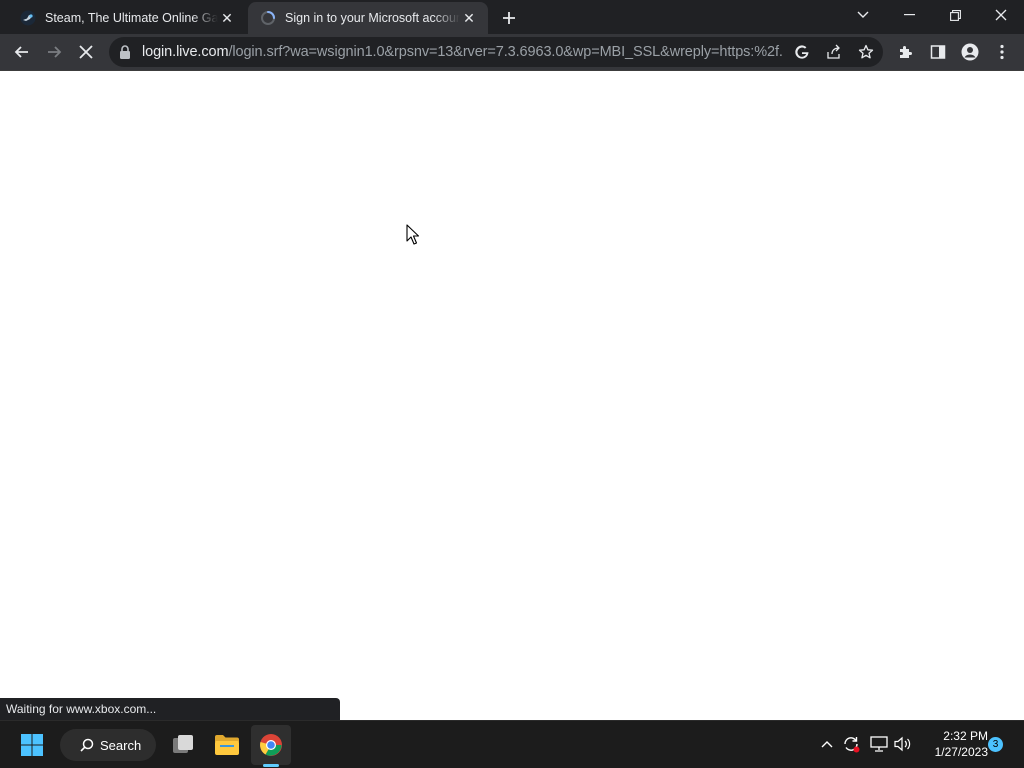 The image size is (1024, 768). I want to click on stop-loading-button, so click(86, 52).